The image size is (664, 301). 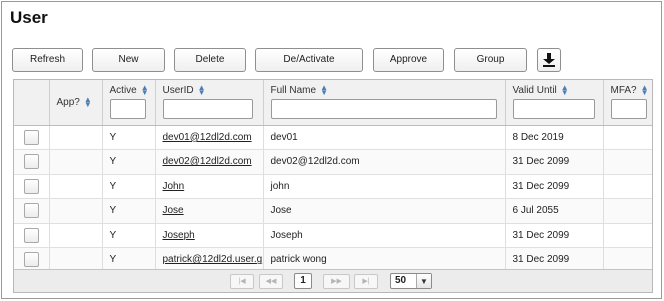 I want to click on refresh-button: Refresh, so click(x=47, y=60).